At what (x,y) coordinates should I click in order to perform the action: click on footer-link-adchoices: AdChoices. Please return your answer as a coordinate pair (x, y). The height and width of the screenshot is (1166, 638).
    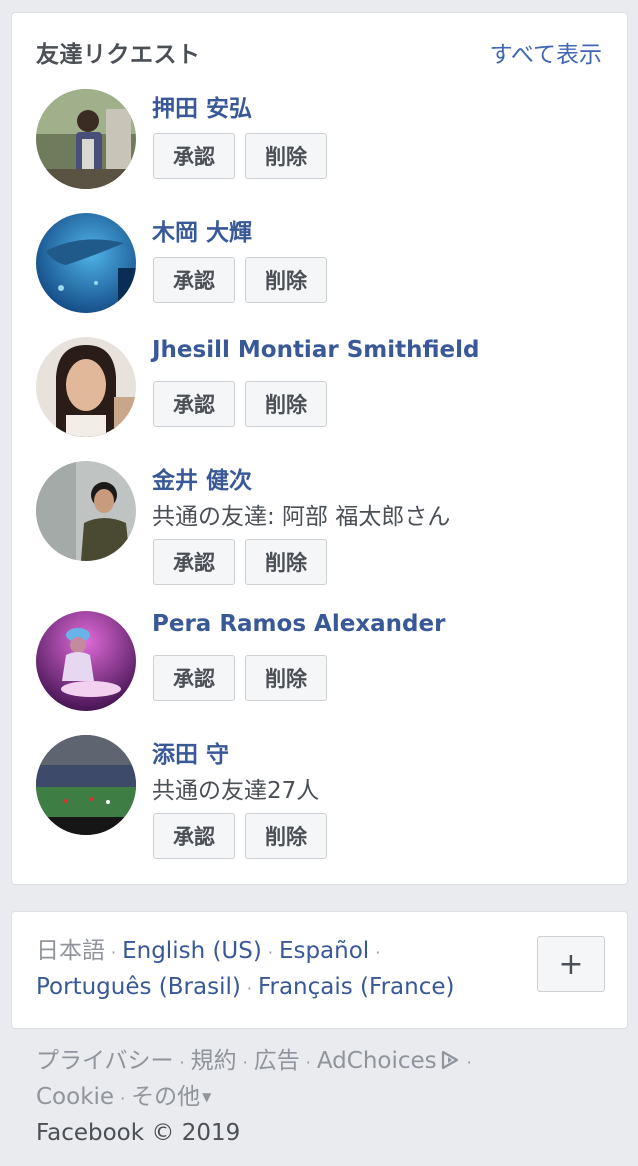
    Looking at the image, I should click on (389, 1061).